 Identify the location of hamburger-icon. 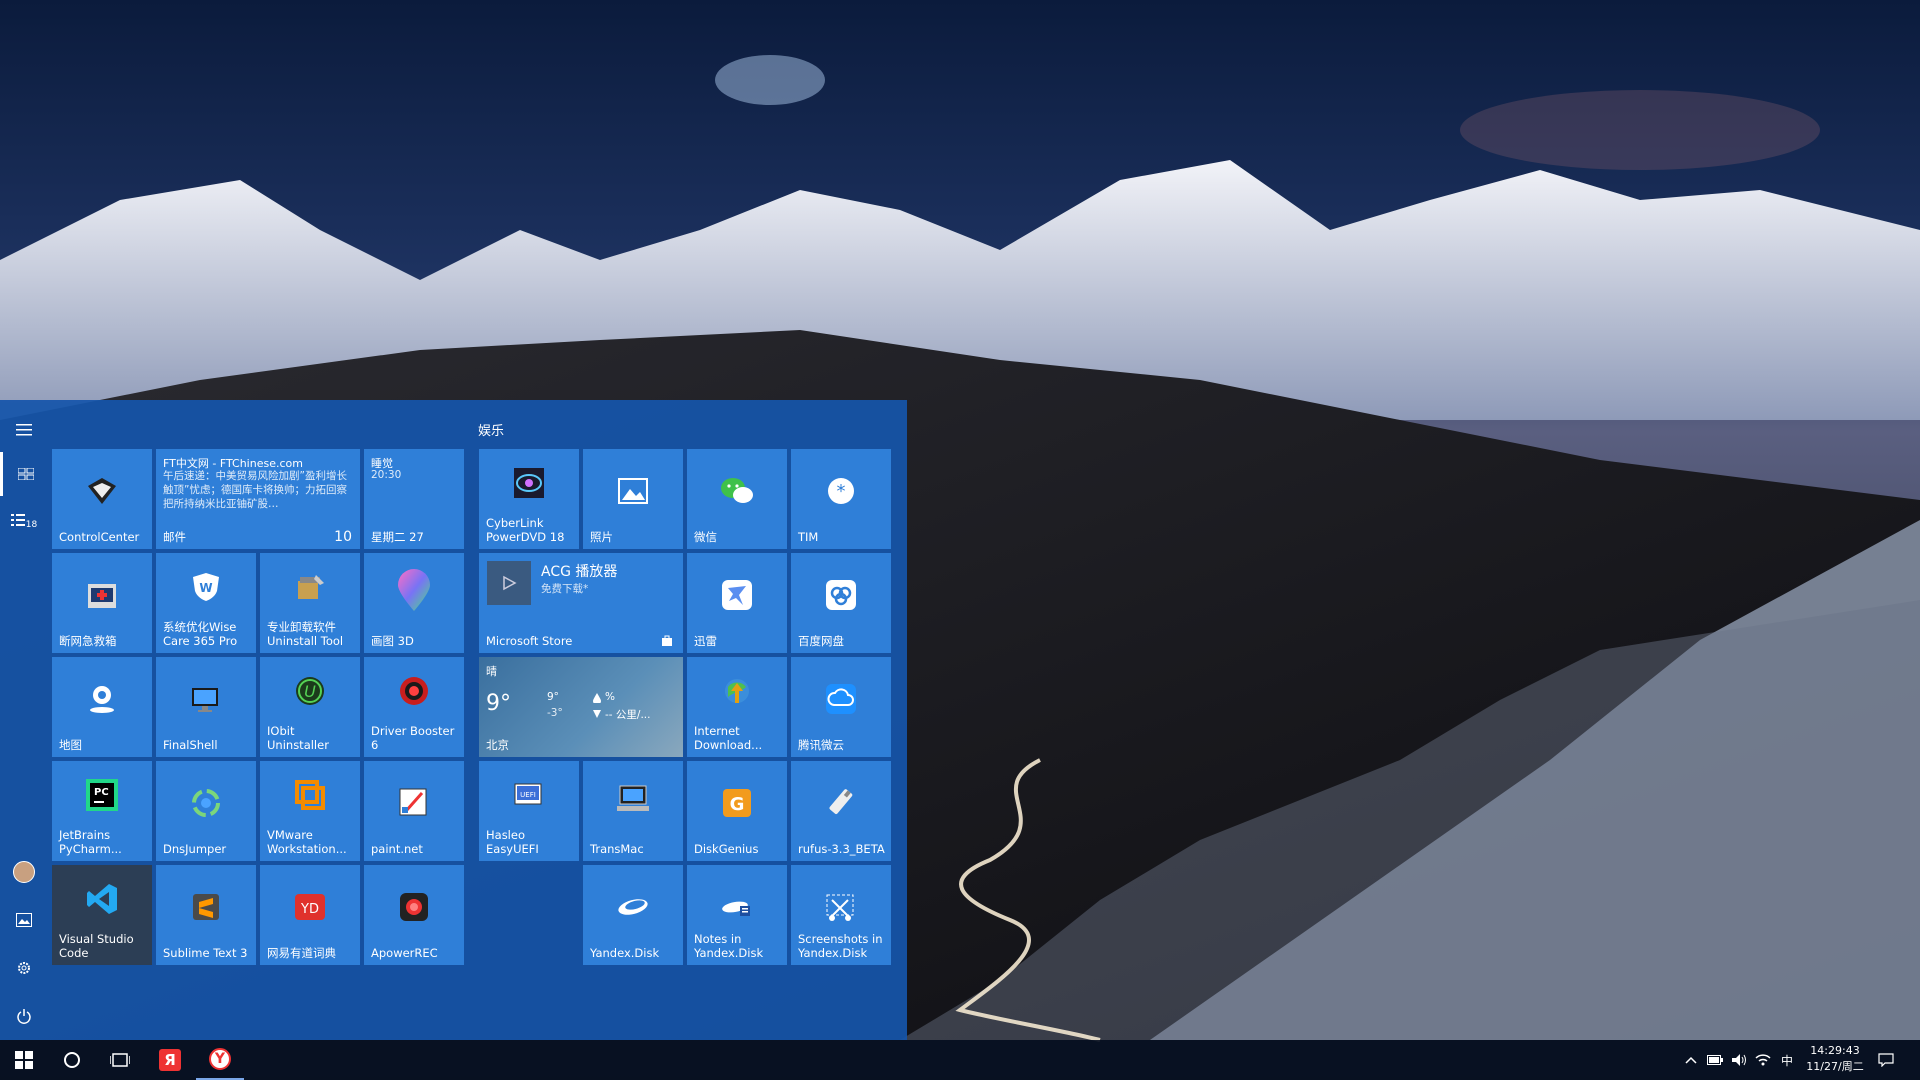
(24, 430).